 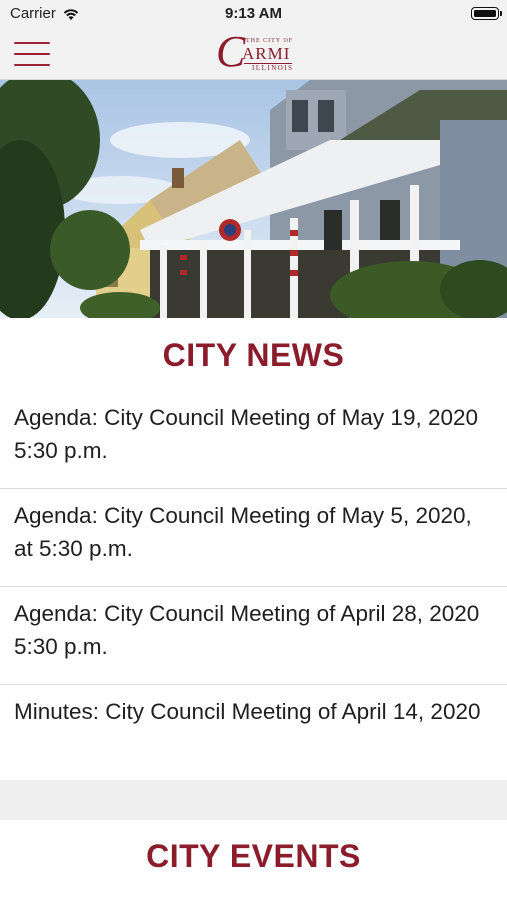 I want to click on status-time: 9:13 AM, so click(x=253, y=13).